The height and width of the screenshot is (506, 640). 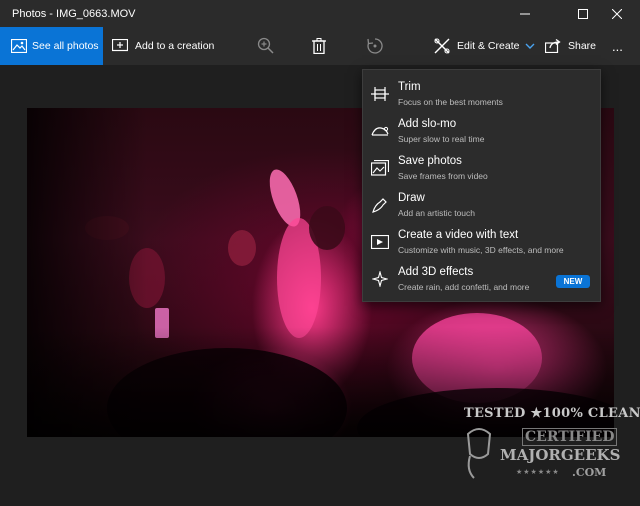 What do you see at coordinates (175, 46) in the screenshot?
I see `add-to-creation-label: Add to a creation` at bounding box center [175, 46].